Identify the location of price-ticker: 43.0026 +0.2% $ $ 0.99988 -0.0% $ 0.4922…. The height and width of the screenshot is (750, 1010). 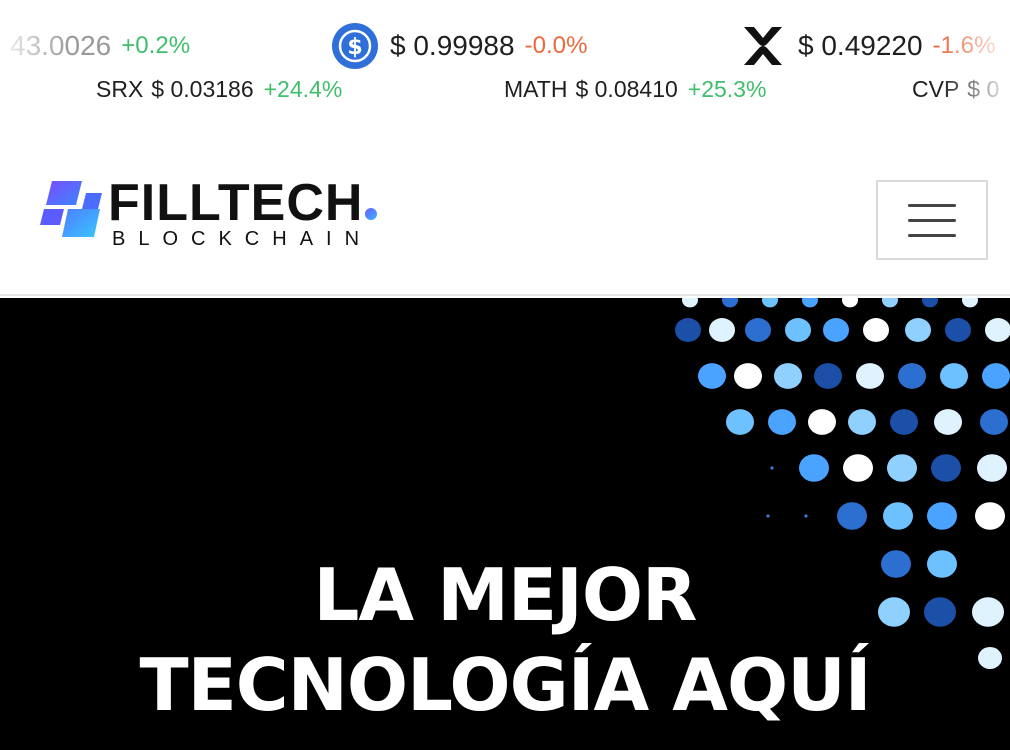
(505, 56).